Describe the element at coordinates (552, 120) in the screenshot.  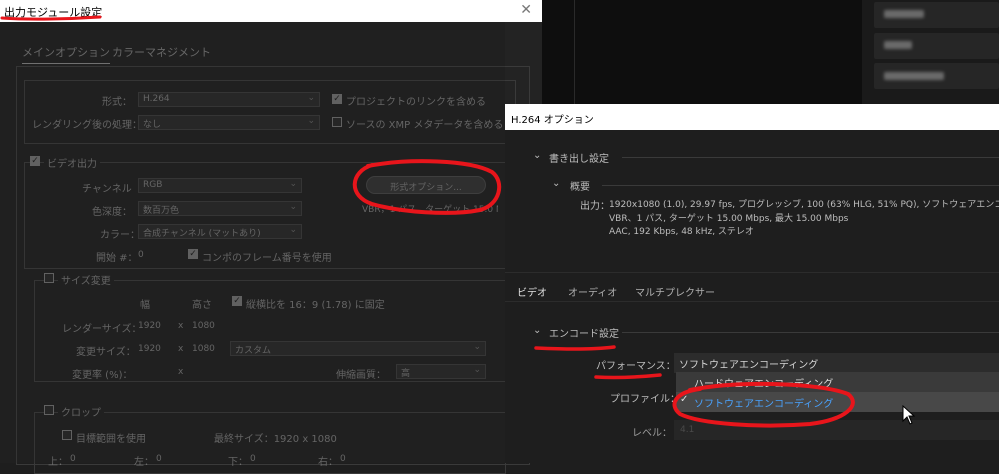
I see `h264-options-title: H.264 オプション` at that location.